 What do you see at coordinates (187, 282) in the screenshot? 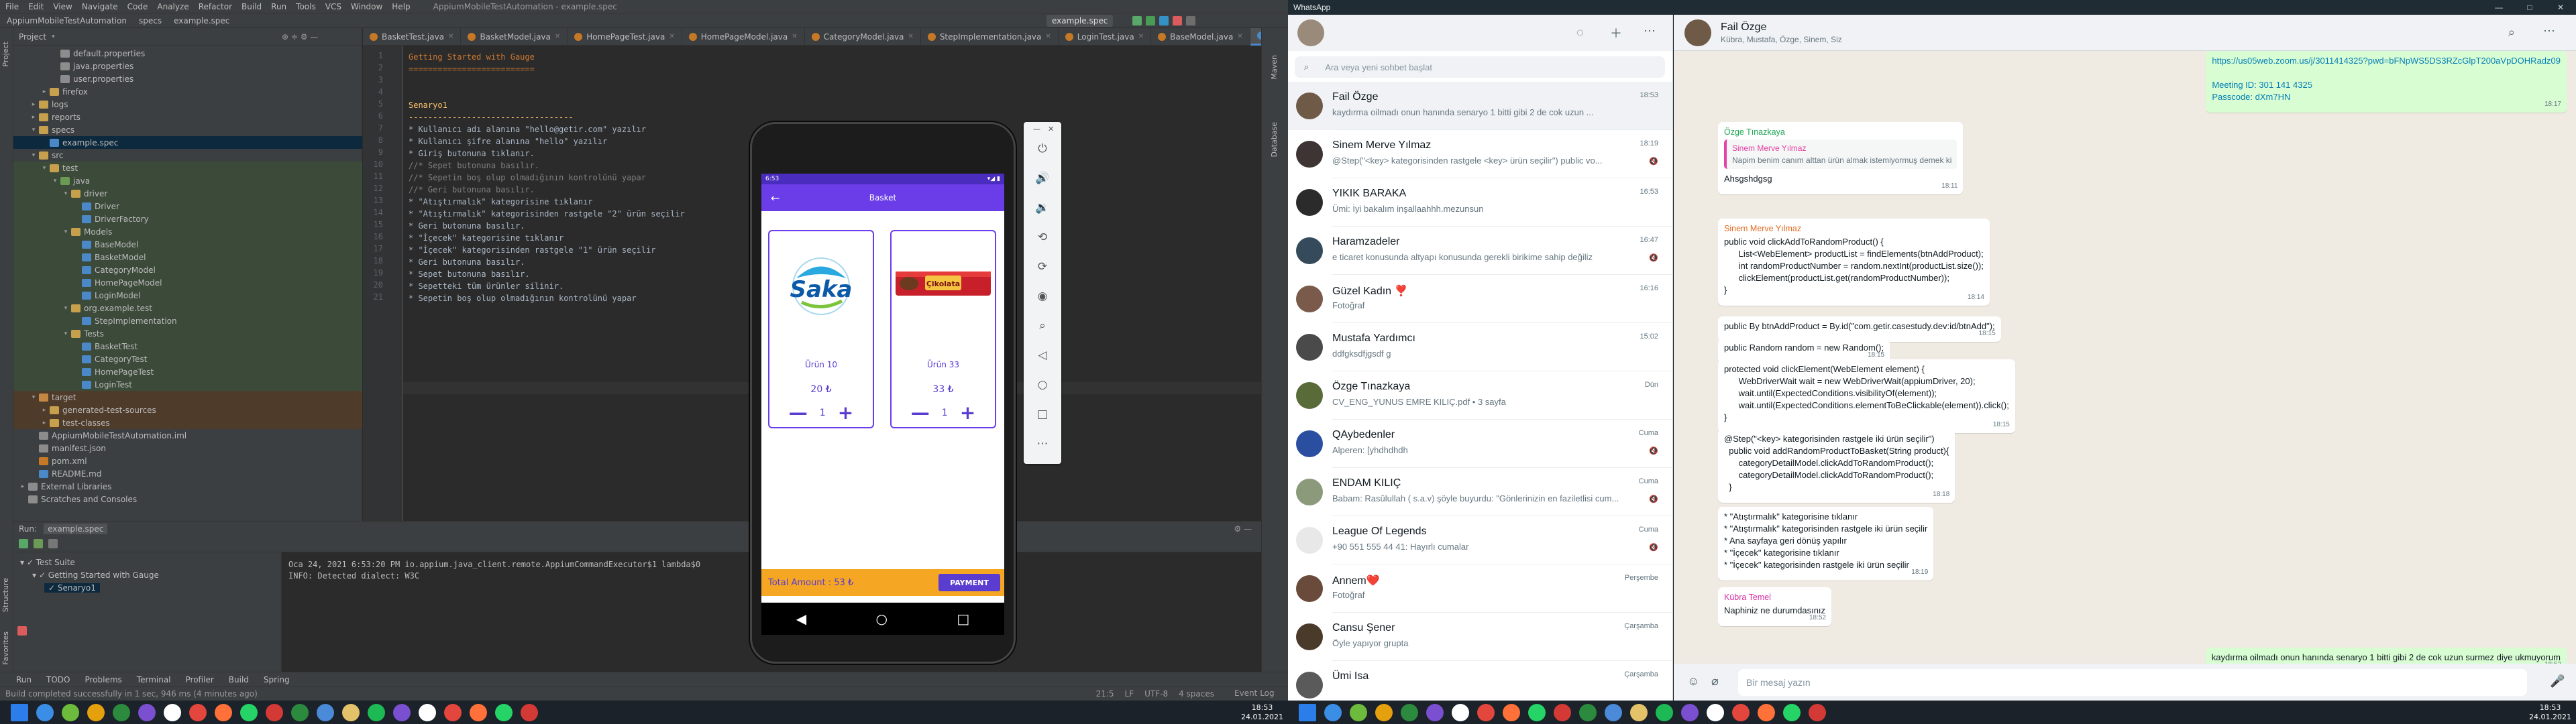
I see `tree-item: HomePageModel` at bounding box center [187, 282].